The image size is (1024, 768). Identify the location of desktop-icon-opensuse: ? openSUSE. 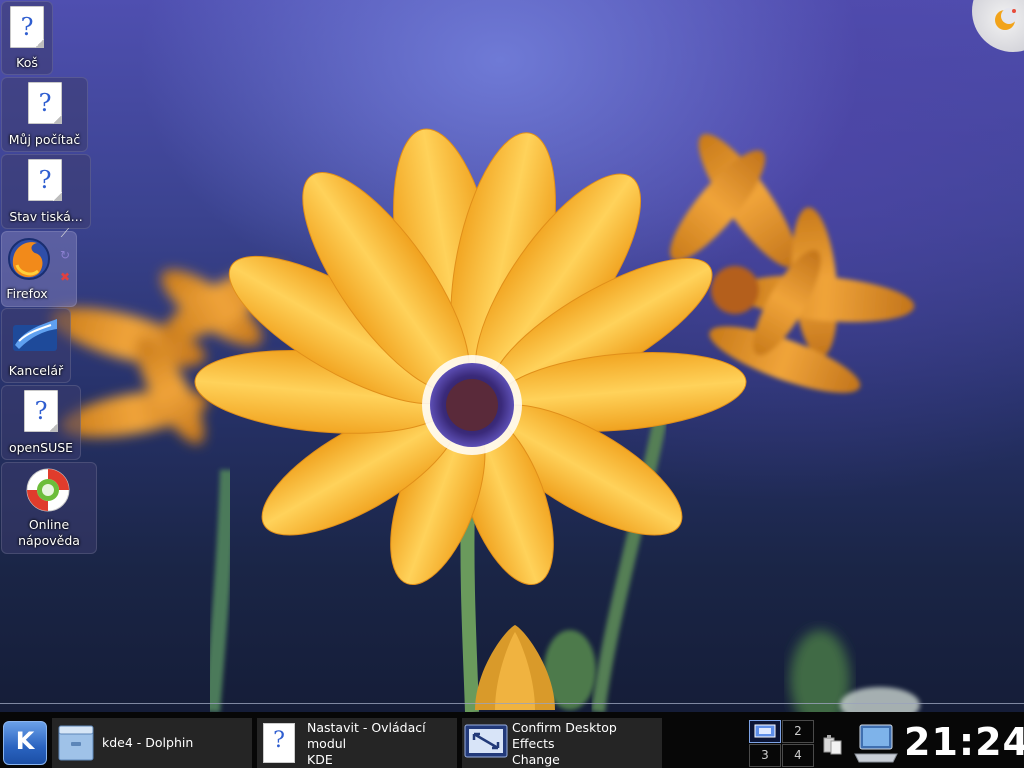
(41, 422).